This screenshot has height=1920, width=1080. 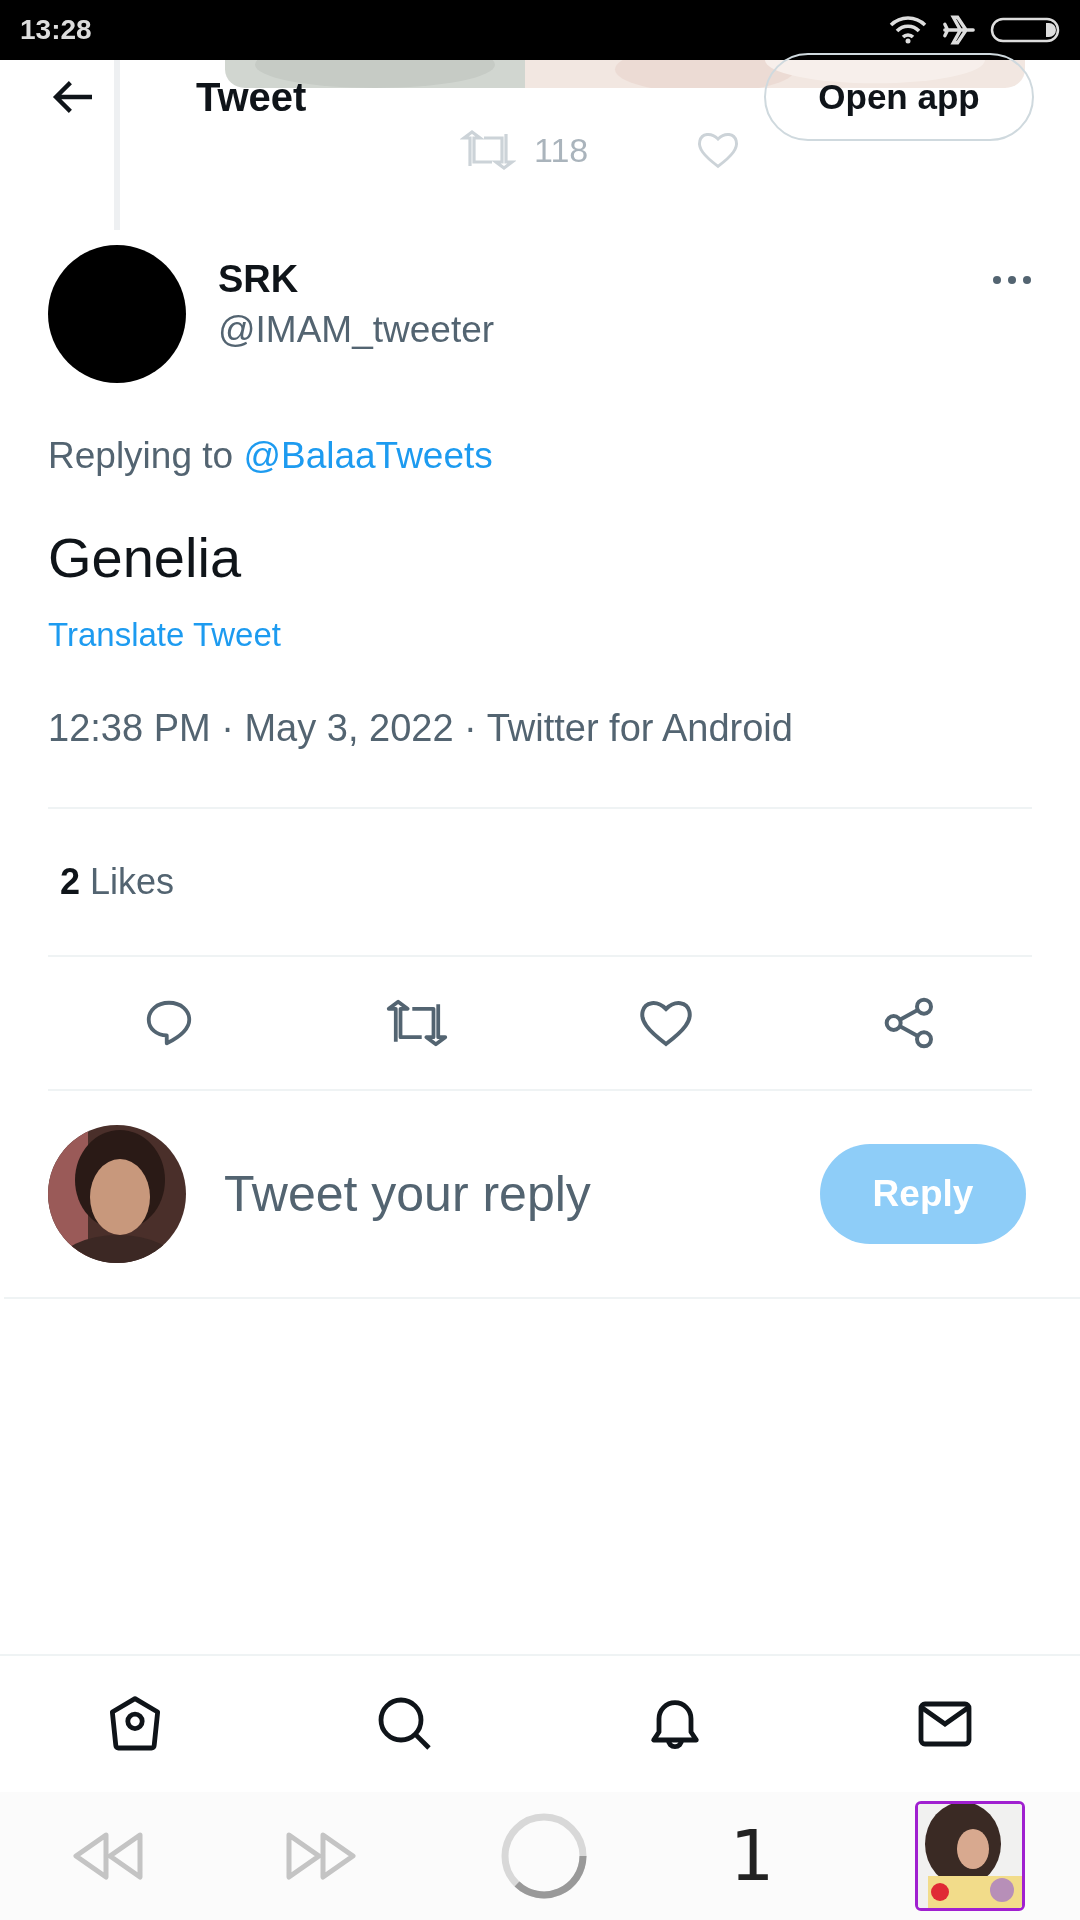 I want to click on more-icon, so click(x=1012, y=280).